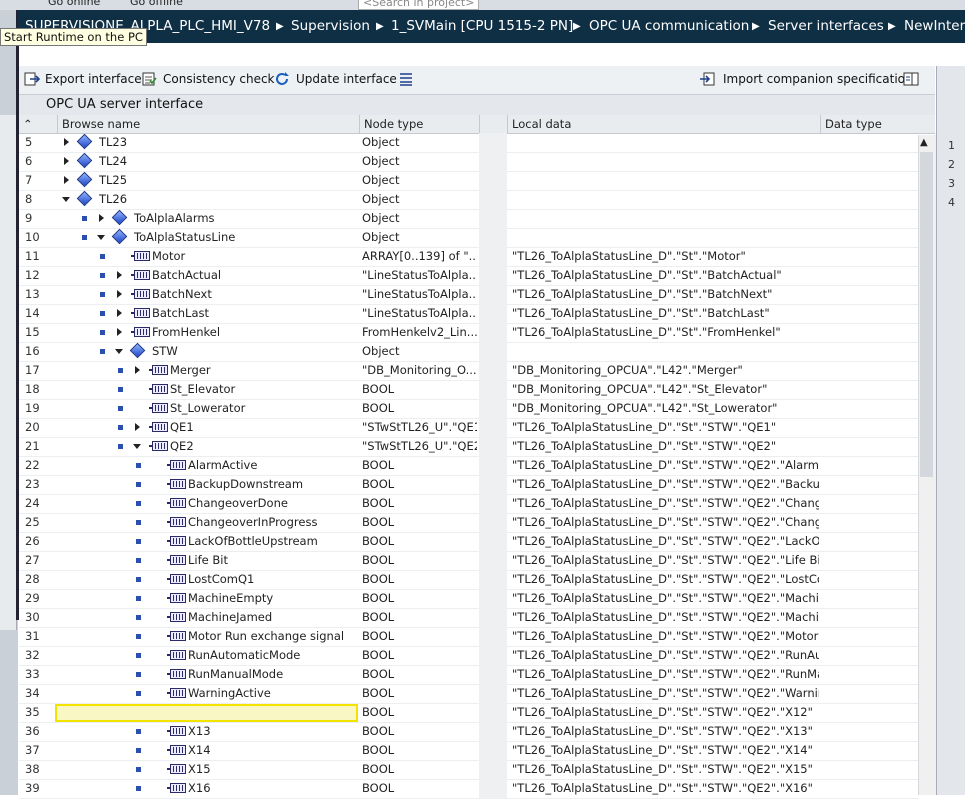  I want to click on browse-name-cell: STW, so click(165, 351).